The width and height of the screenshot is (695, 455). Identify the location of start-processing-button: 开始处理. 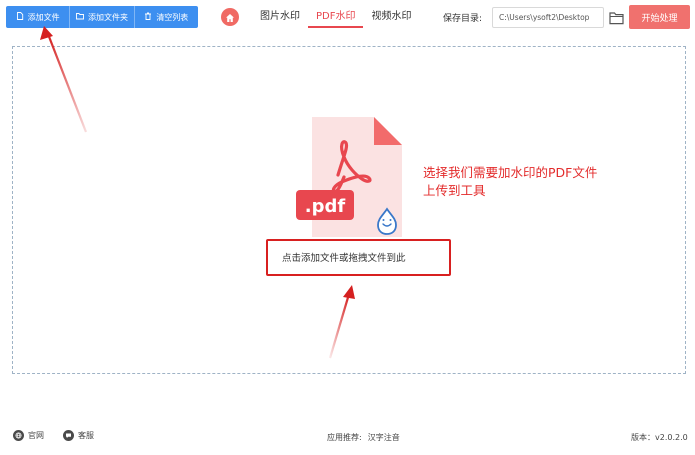
(659, 17).